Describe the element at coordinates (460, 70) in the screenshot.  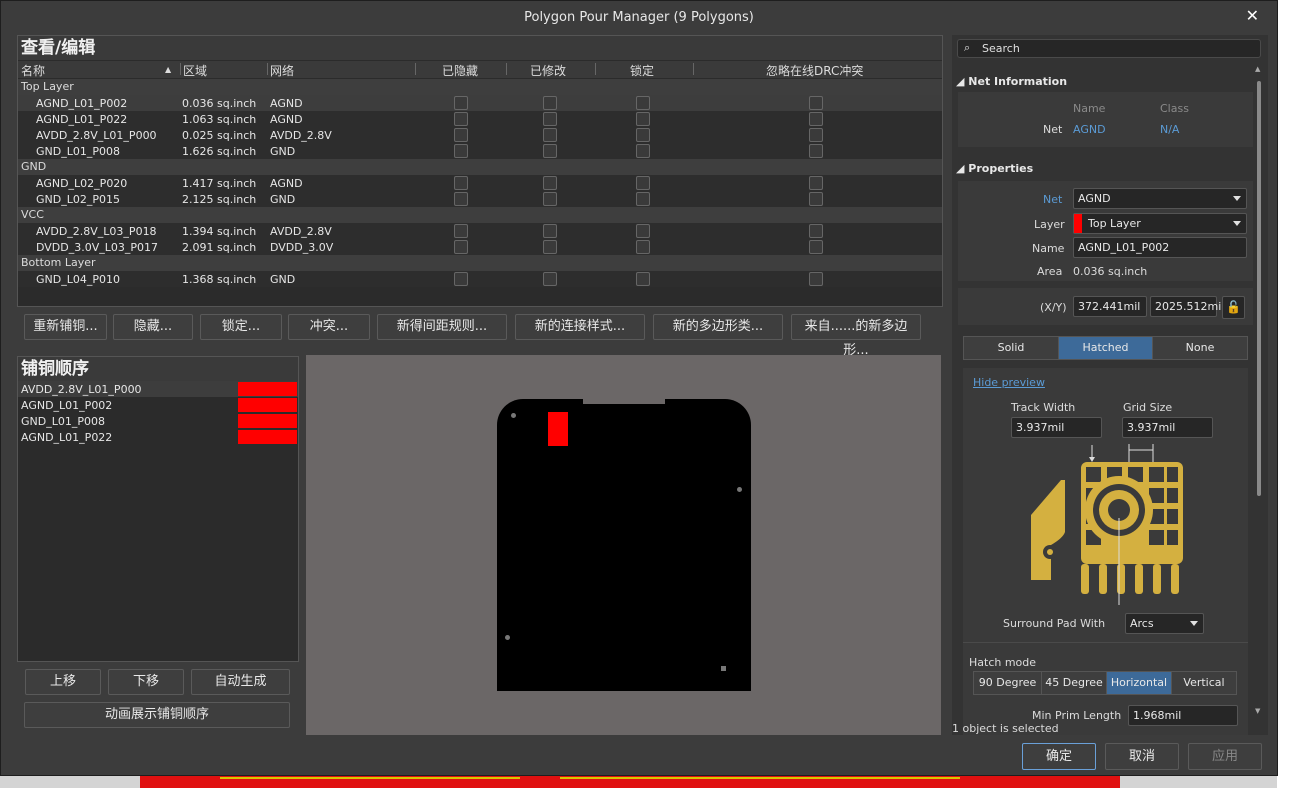
I see `col-hidden: 已隐藏` at that location.